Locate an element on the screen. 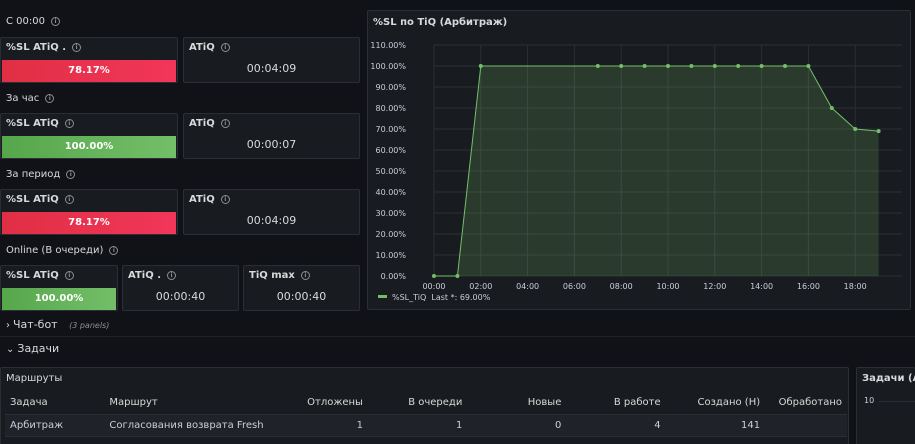 This screenshot has width=915, height=444. panel-title: %SL ATiQ . i is located at coordinates (44, 47).